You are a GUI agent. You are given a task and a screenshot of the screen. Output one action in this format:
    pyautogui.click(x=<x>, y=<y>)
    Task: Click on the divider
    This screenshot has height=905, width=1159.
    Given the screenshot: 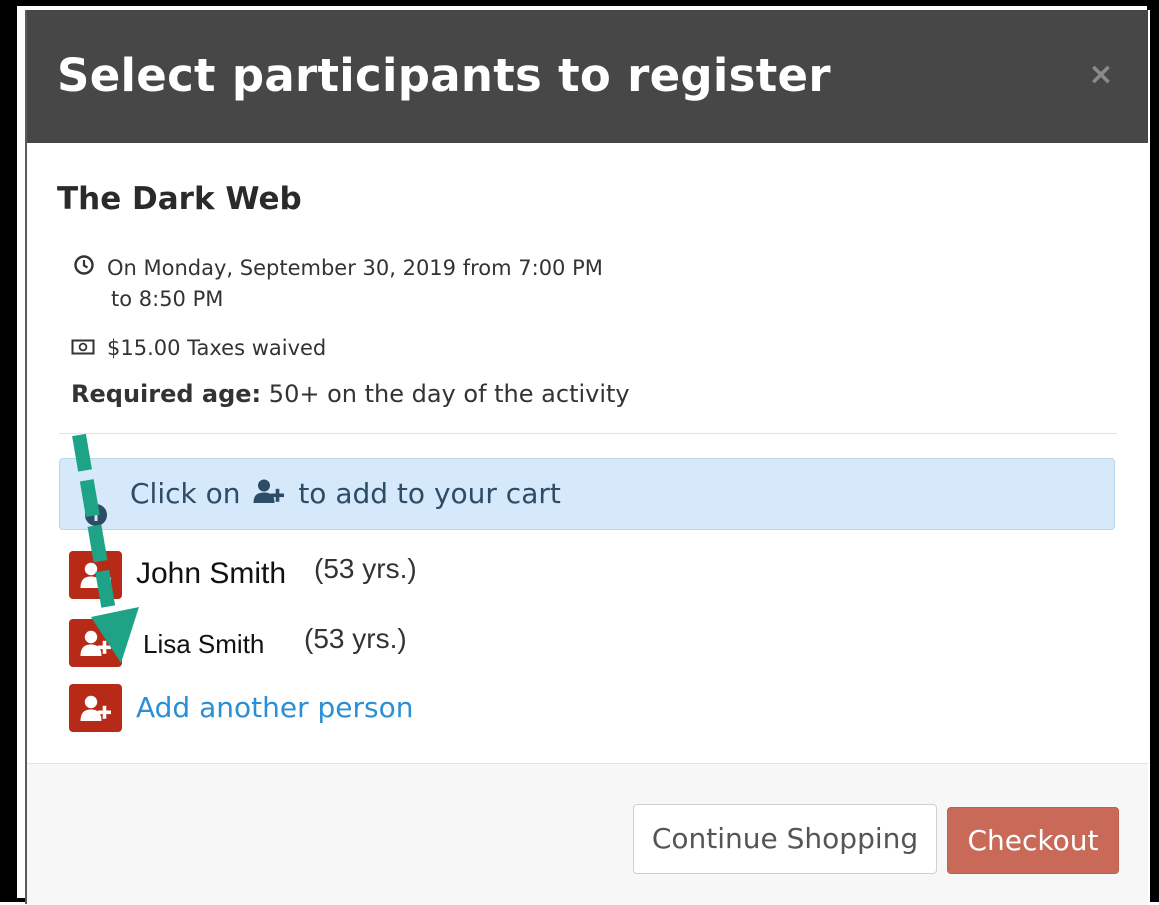 What is the action you would take?
    pyautogui.click(x=588, y=433)
    